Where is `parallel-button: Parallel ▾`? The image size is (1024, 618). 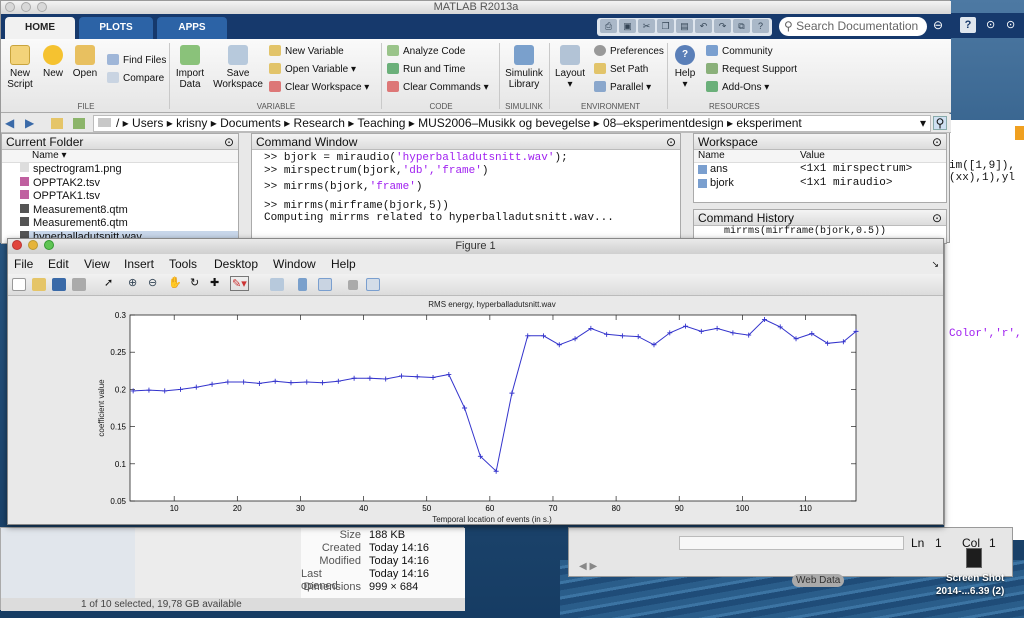 parallel-button: Parallel ▾ is located at coordinates (622, 88).